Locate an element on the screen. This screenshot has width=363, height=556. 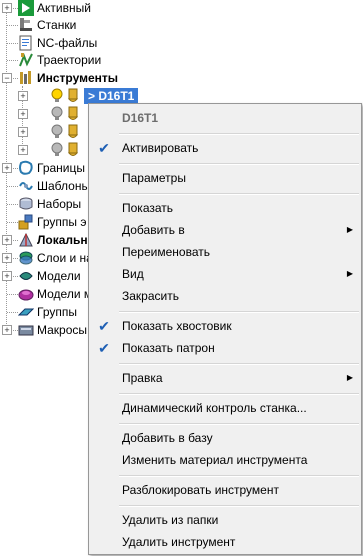
tree-item-label: Группы э is located at coordinates (62, 222).